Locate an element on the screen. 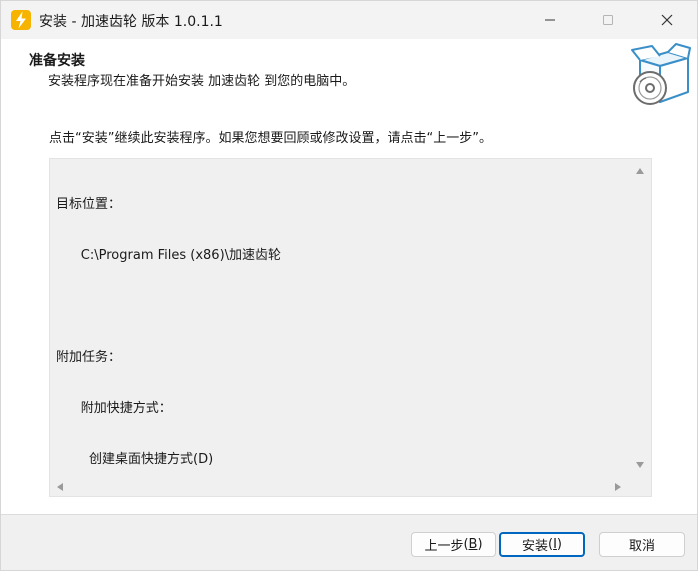 This screenshot has width=698, height=571. maximize-icon is located at coordinates (608, 20).